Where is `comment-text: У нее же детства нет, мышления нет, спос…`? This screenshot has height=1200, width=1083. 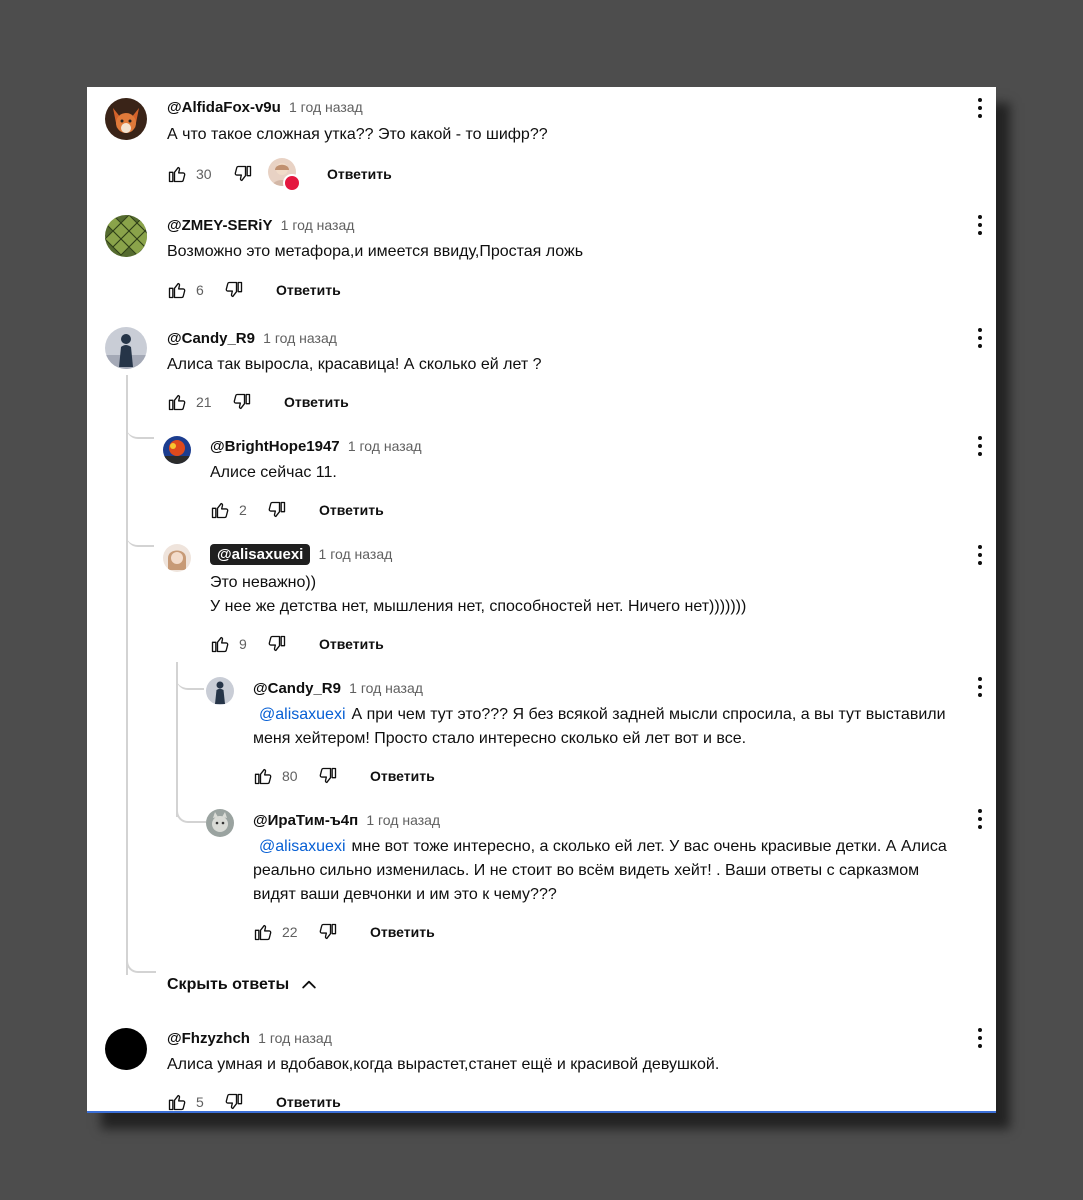
comment-text: У нее же детства нет, мышления нет, спос… is located at coordinates (478, 606).